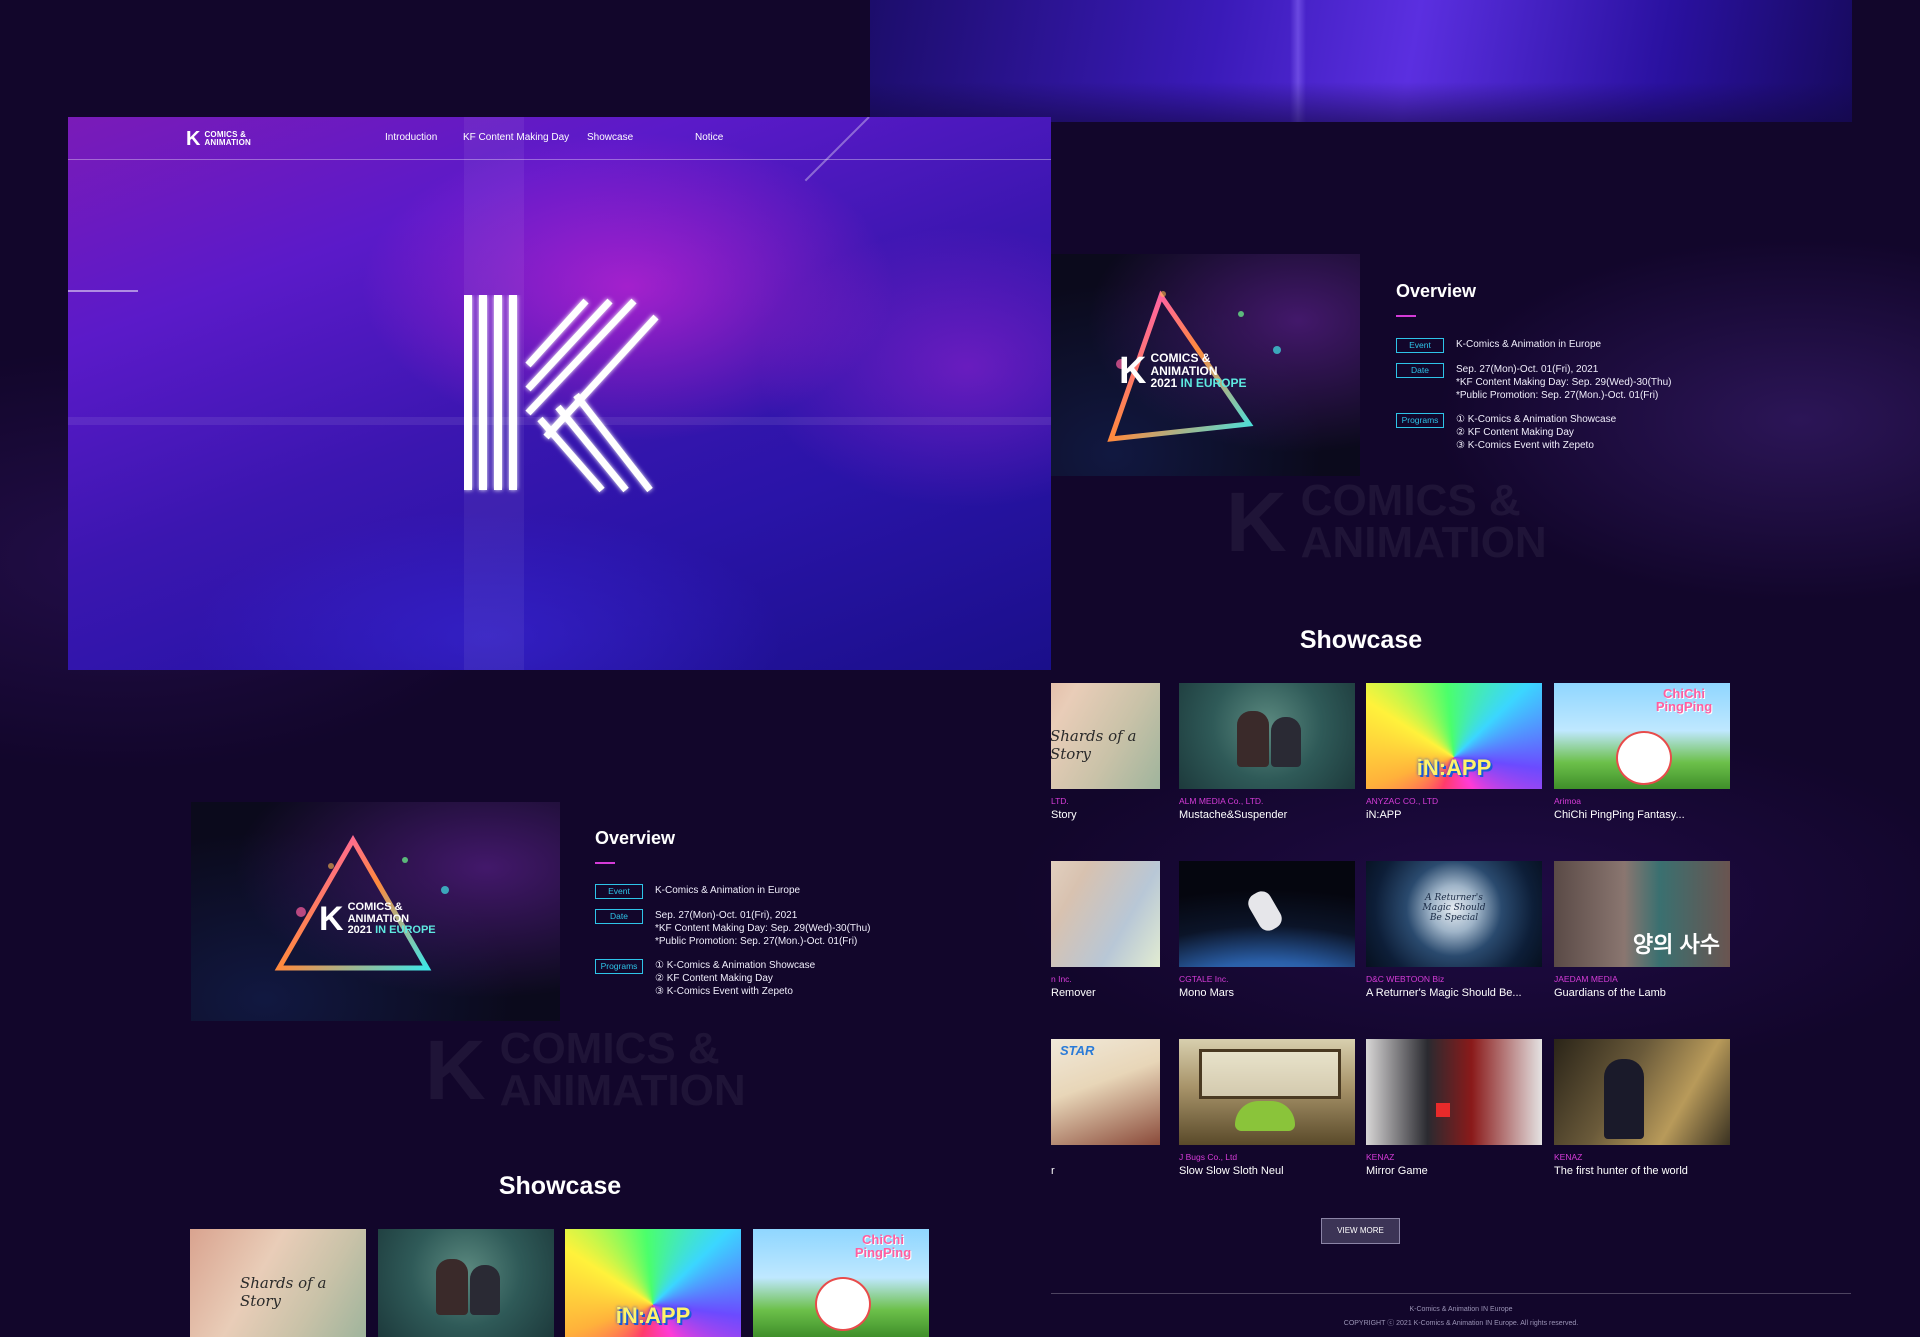 The width and height of the screenshot is (1920, 1337). What do you see at coordinates (1397, 1171) in the screenshot?
I see `card-title: Mirror Game` at bounding box center [1397, 1171].